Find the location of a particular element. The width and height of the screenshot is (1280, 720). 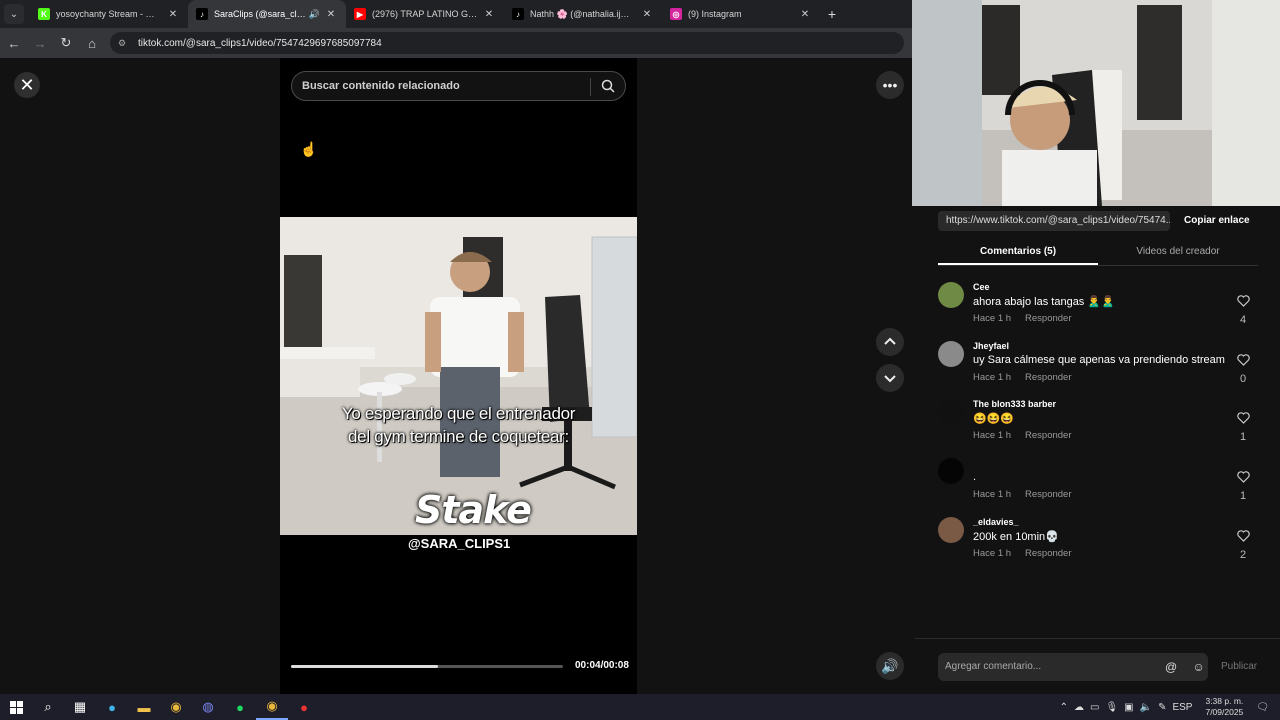

copy-link-button: Copiar enlace is located at coordinates (1217, 220).